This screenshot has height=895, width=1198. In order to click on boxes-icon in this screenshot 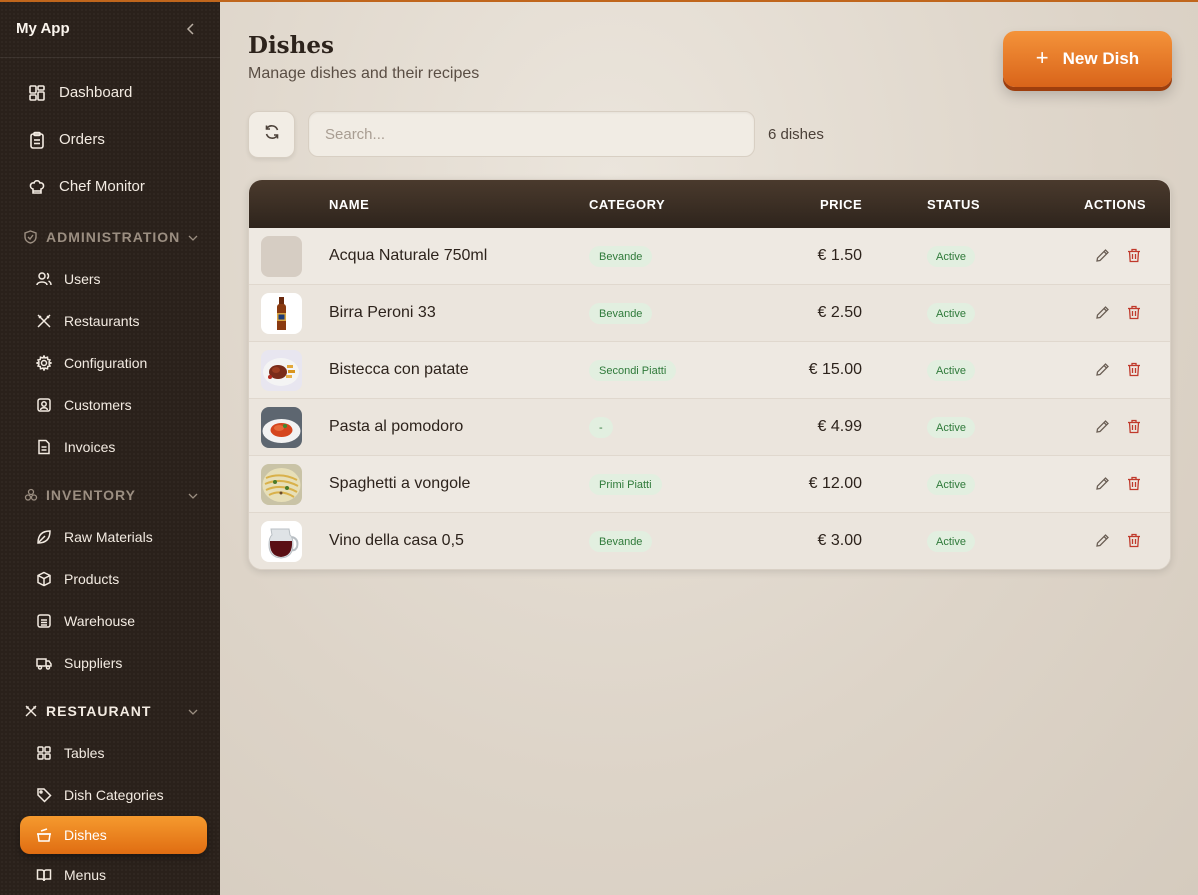, I will do `click(31, 495)`.